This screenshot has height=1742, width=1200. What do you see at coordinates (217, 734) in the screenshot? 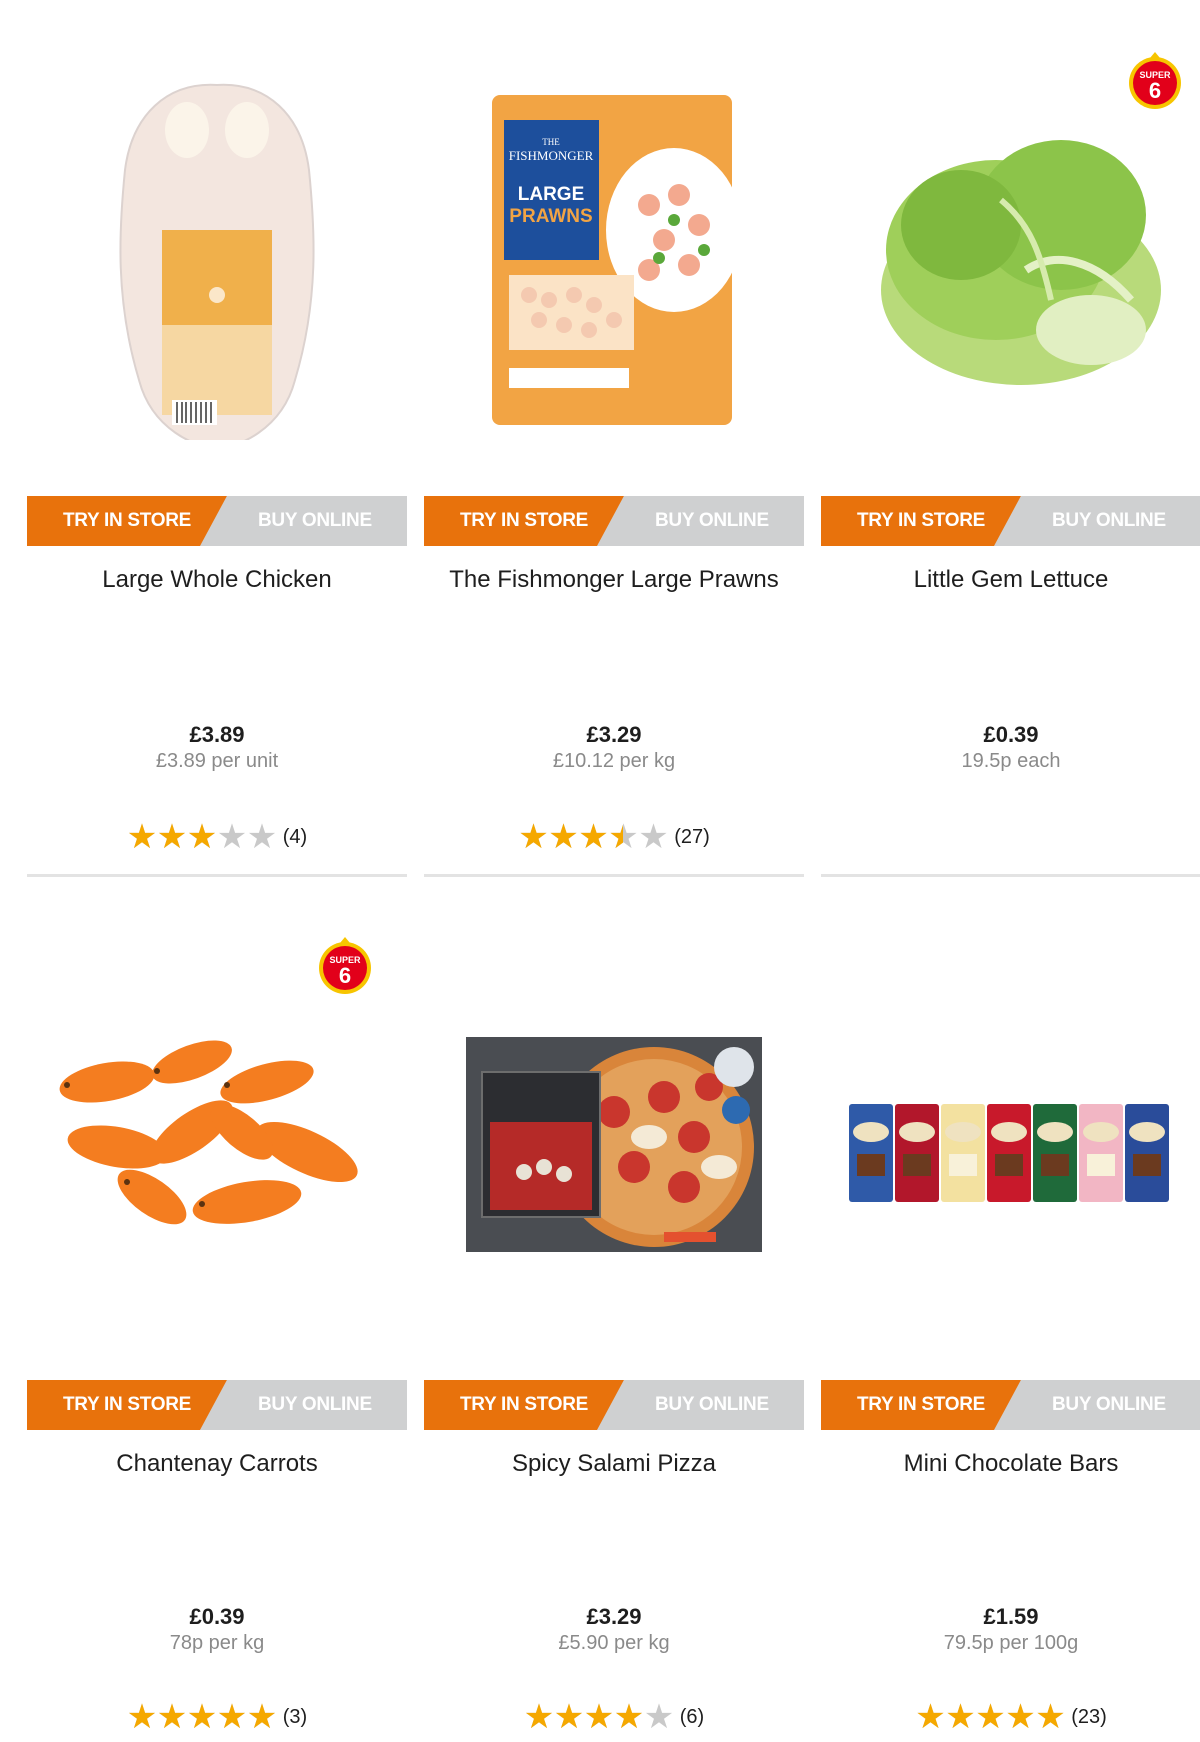
I see `product-price: £3.89` at bounding box center [217, 734].